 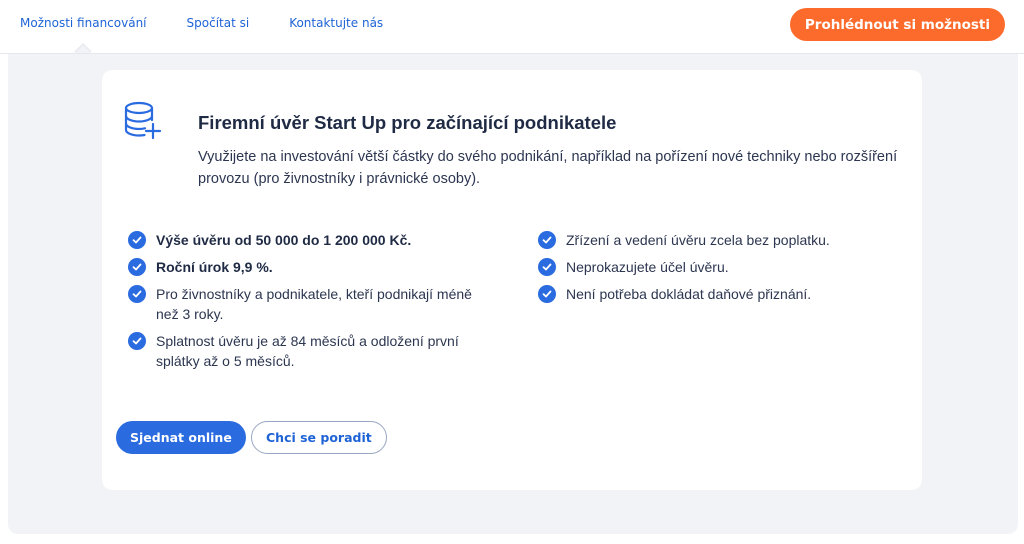 What do you see at coordinates (218, 23) in the screenshot?
I see `nav-link-calculate: Spočítat si` at bounding box center [218, 23].